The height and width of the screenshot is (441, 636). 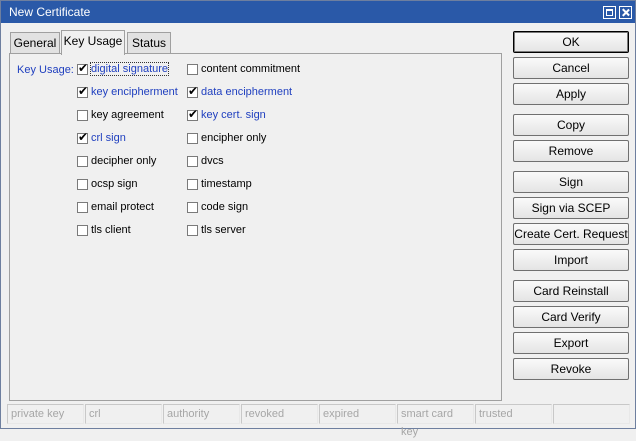 I want to click on checkbox-label: content commitment, so click(x=251, y=69).